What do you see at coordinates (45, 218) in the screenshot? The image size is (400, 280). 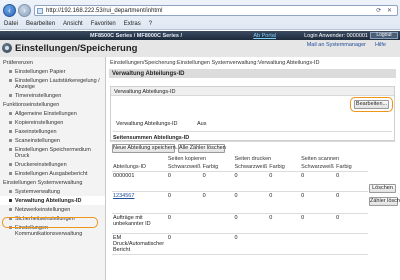 I see `sidebar-item-label: Sicherheitseinstellungen` at bounding box center [45, 218].